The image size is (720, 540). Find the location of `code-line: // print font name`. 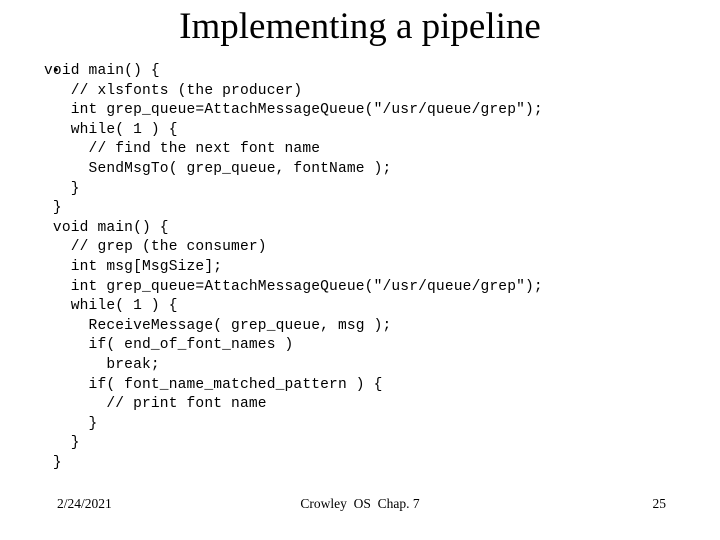

code-line: // print font name is located at coordinates (155, 404).